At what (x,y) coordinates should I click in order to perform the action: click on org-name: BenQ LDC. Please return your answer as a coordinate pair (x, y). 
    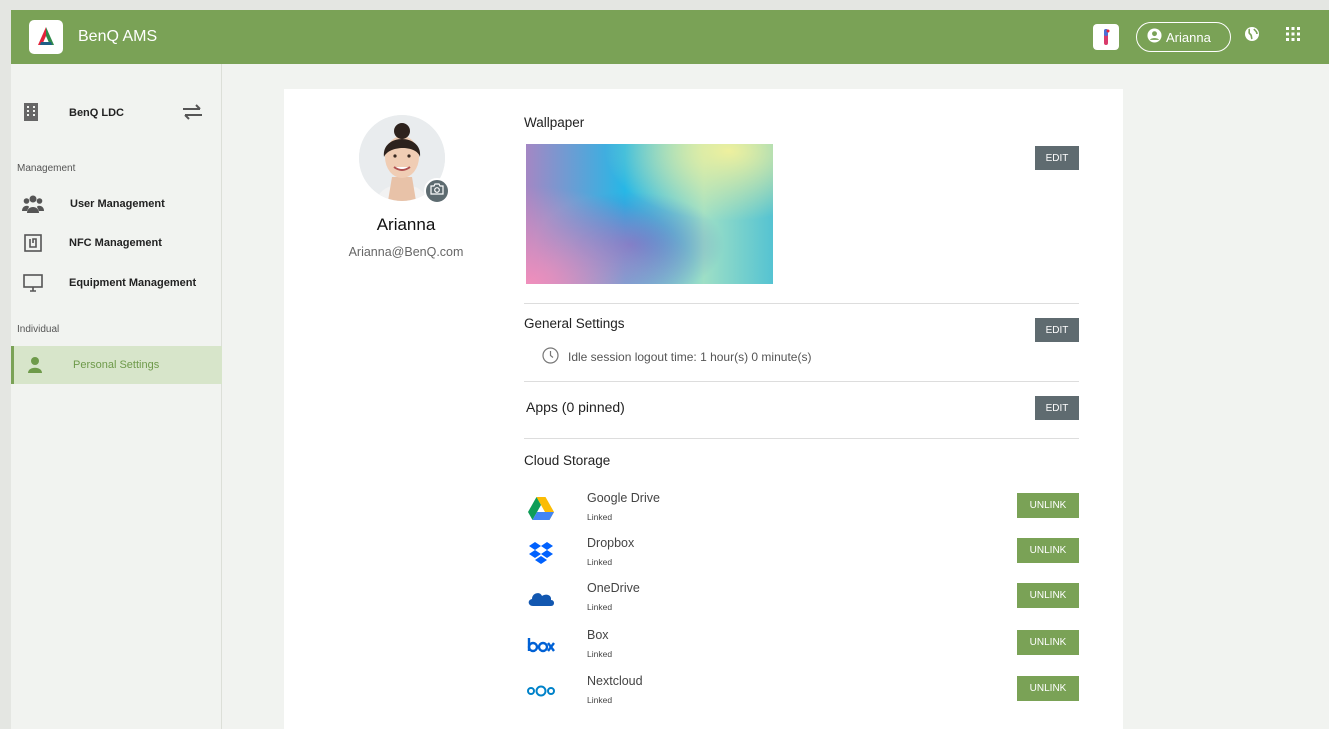
    Looking at the image, I should click on (96, 113).